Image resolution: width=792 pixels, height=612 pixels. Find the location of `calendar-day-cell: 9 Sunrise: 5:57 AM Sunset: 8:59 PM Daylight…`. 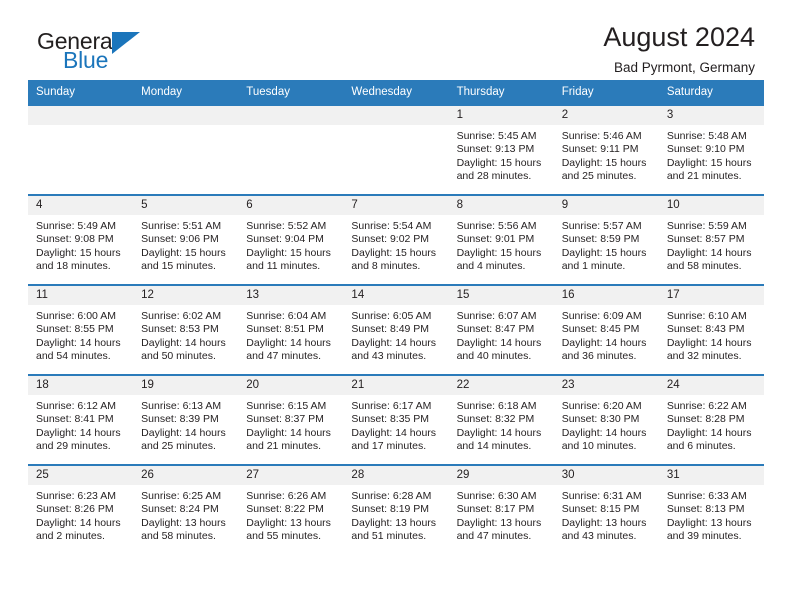

calendar-day-cell: 9 Sunrise: 5:57 AM Sunset: 8:59 PM Daylight… is located at coordinates (606, 239).